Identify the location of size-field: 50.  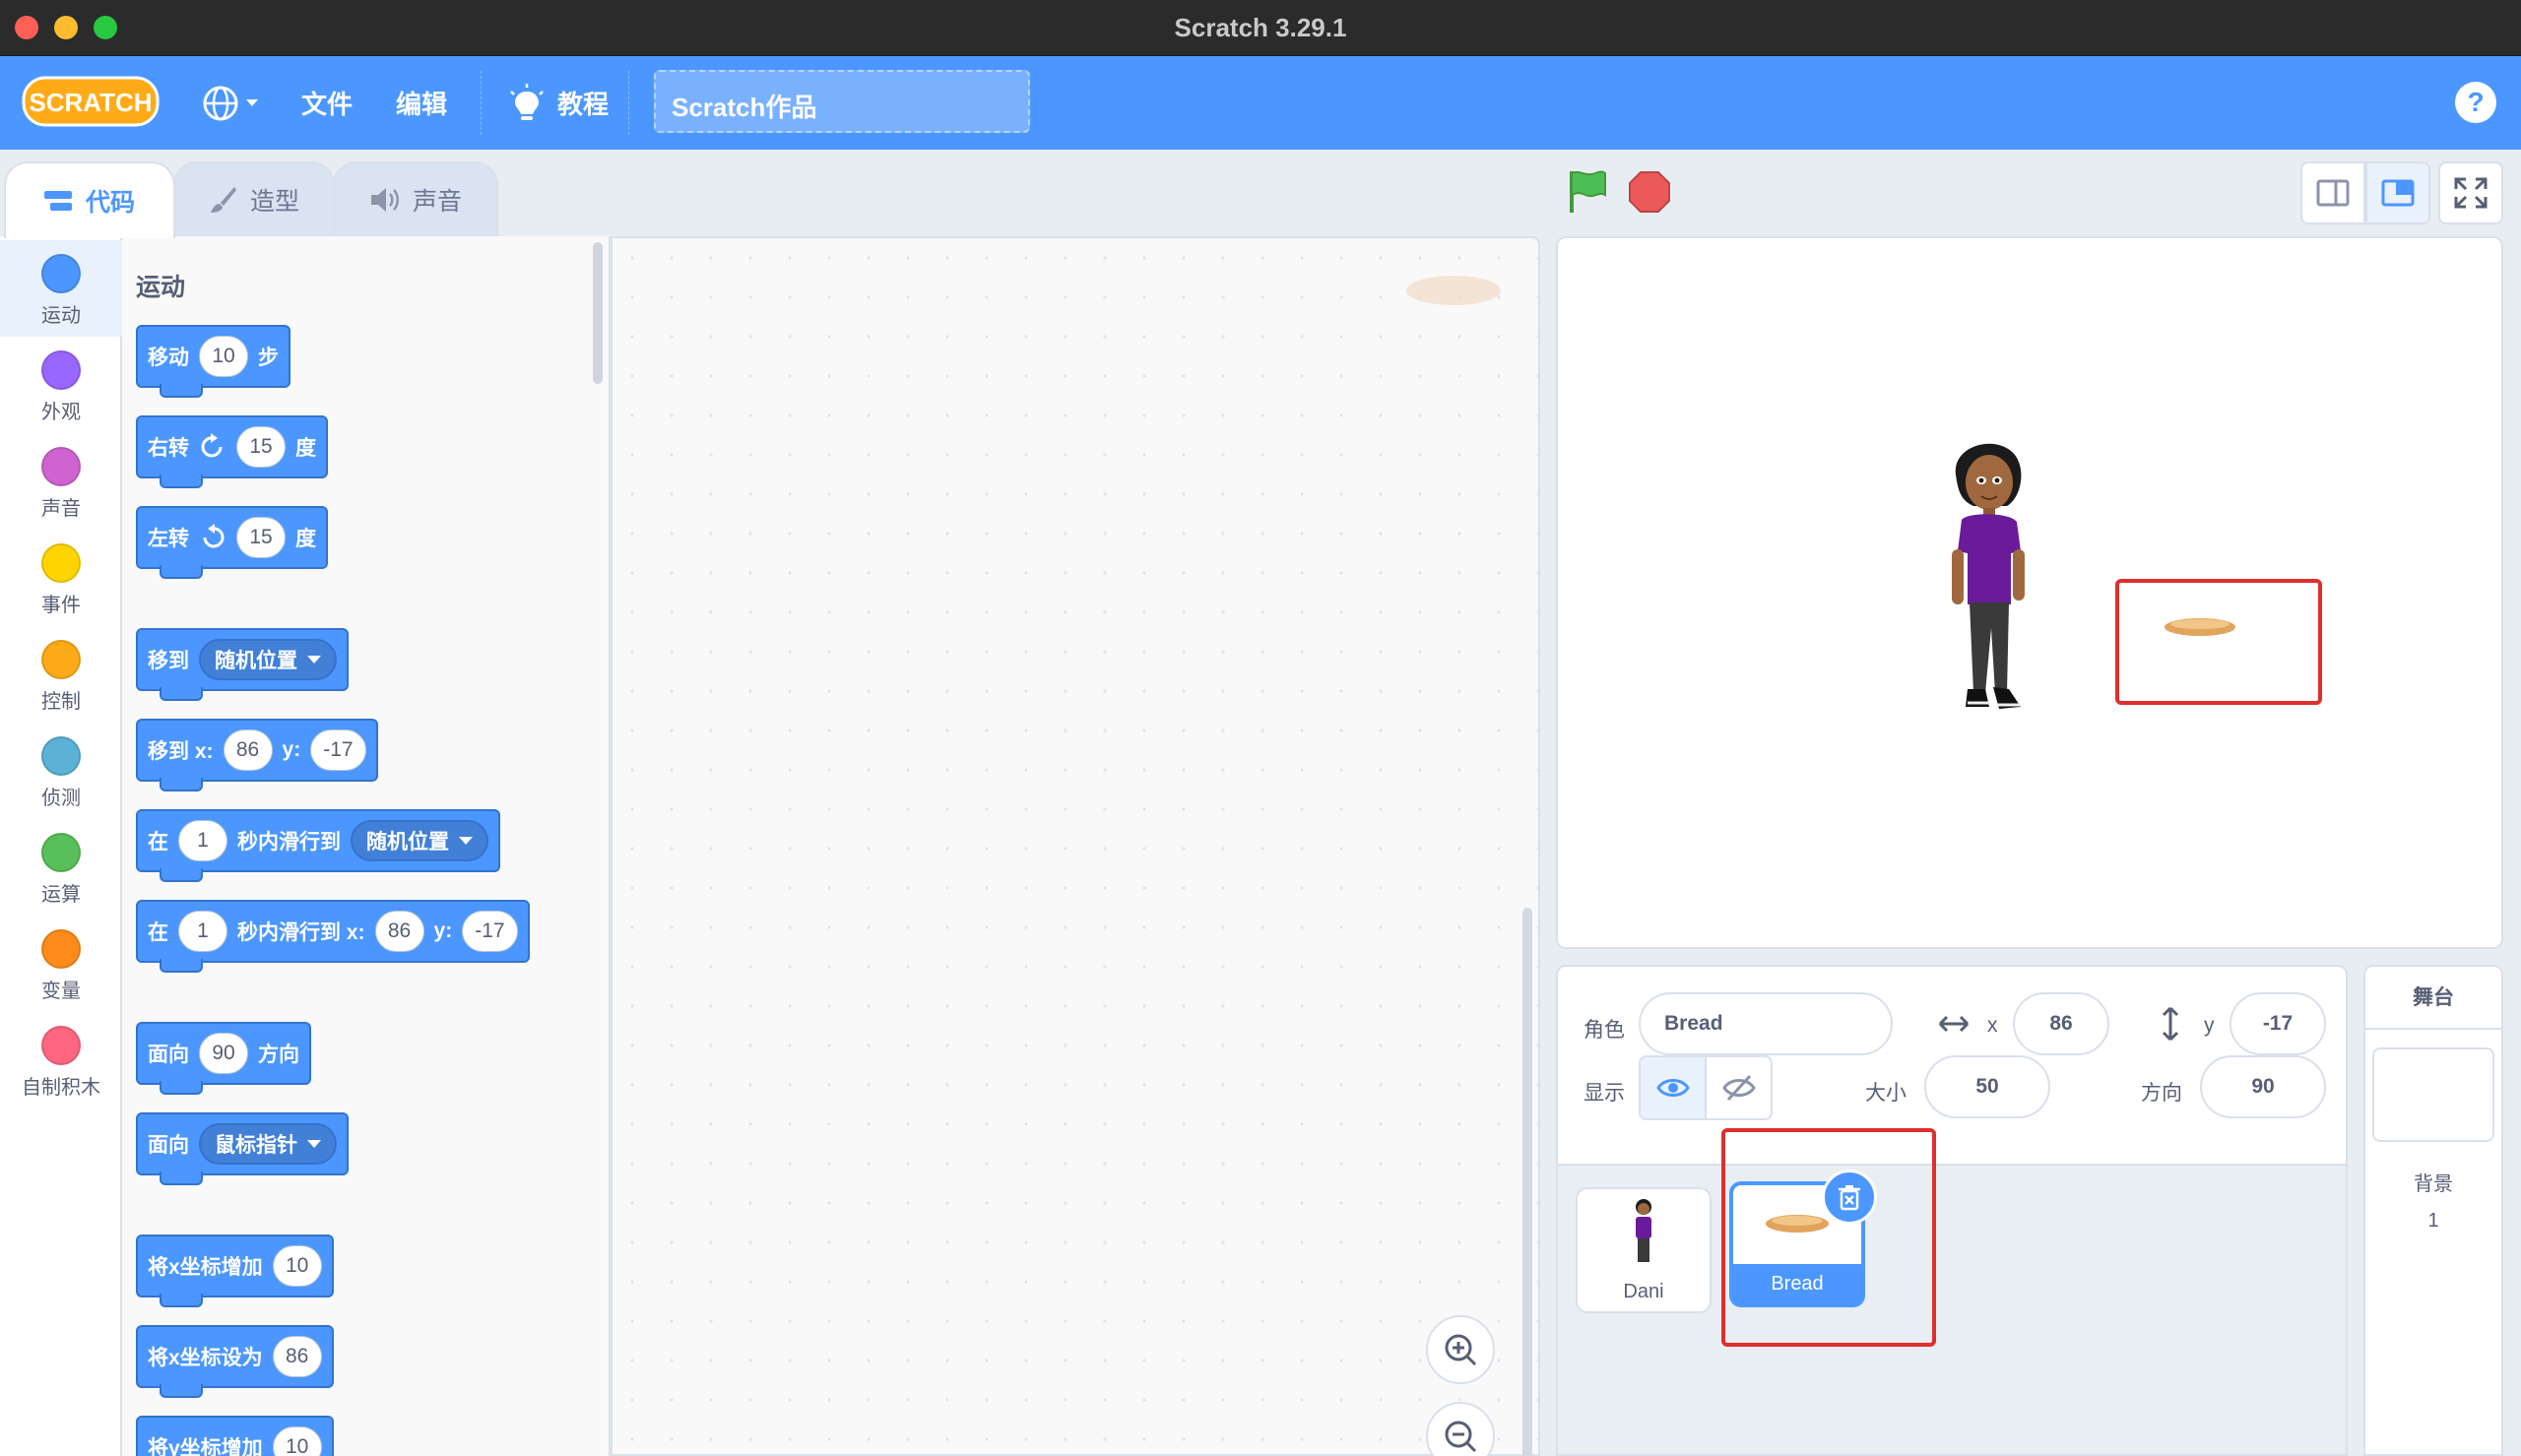
(1987, 1086).